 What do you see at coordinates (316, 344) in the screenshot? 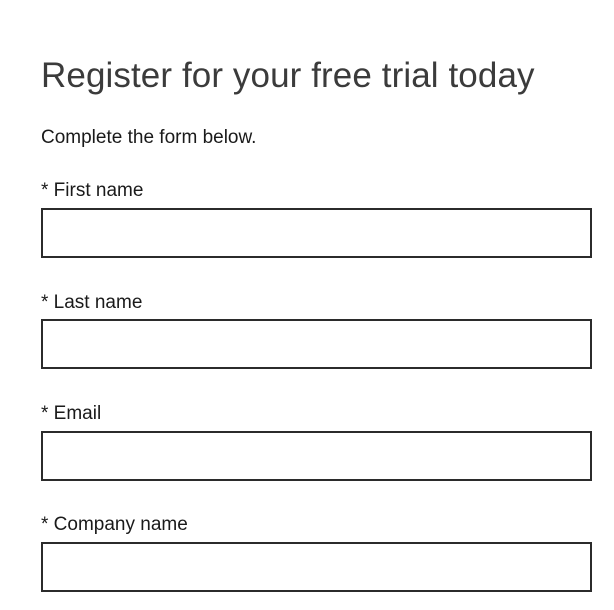
I see `last-name-input` at bounding box center [316, 344].